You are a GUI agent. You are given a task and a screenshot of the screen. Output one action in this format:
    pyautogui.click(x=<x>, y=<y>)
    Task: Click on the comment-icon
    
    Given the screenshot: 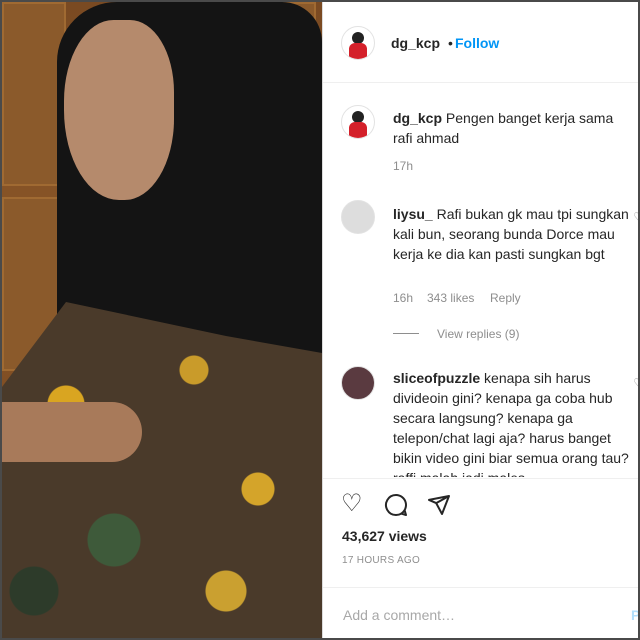 What is the action you would take?
    pyautogui.click(x=396, y=505)
    